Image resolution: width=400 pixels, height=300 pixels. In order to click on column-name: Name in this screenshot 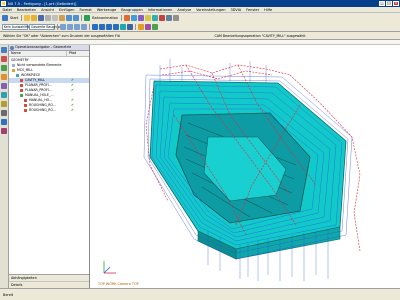, I will do `click(38, 53)`.